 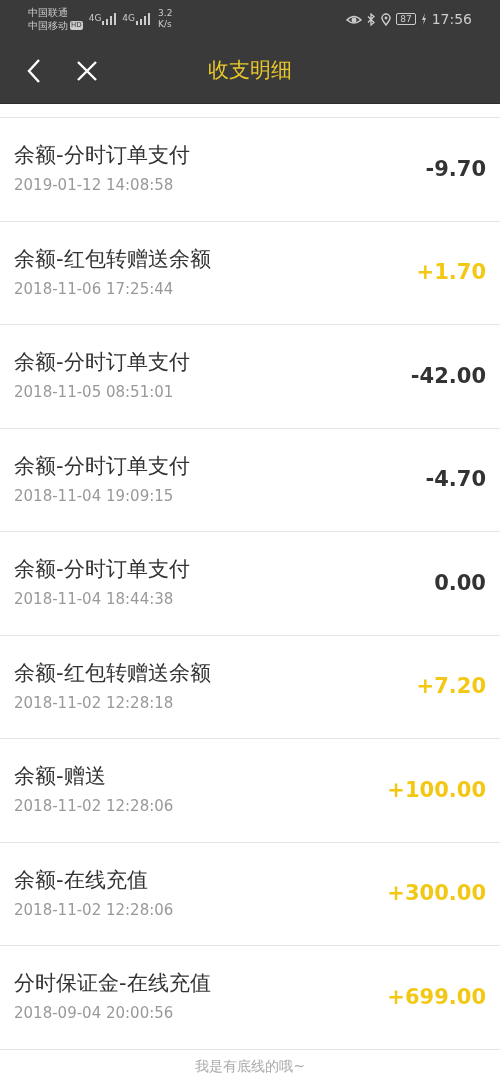 I want to click on carrier-name: 中国联通, so click(x=48, y=12).